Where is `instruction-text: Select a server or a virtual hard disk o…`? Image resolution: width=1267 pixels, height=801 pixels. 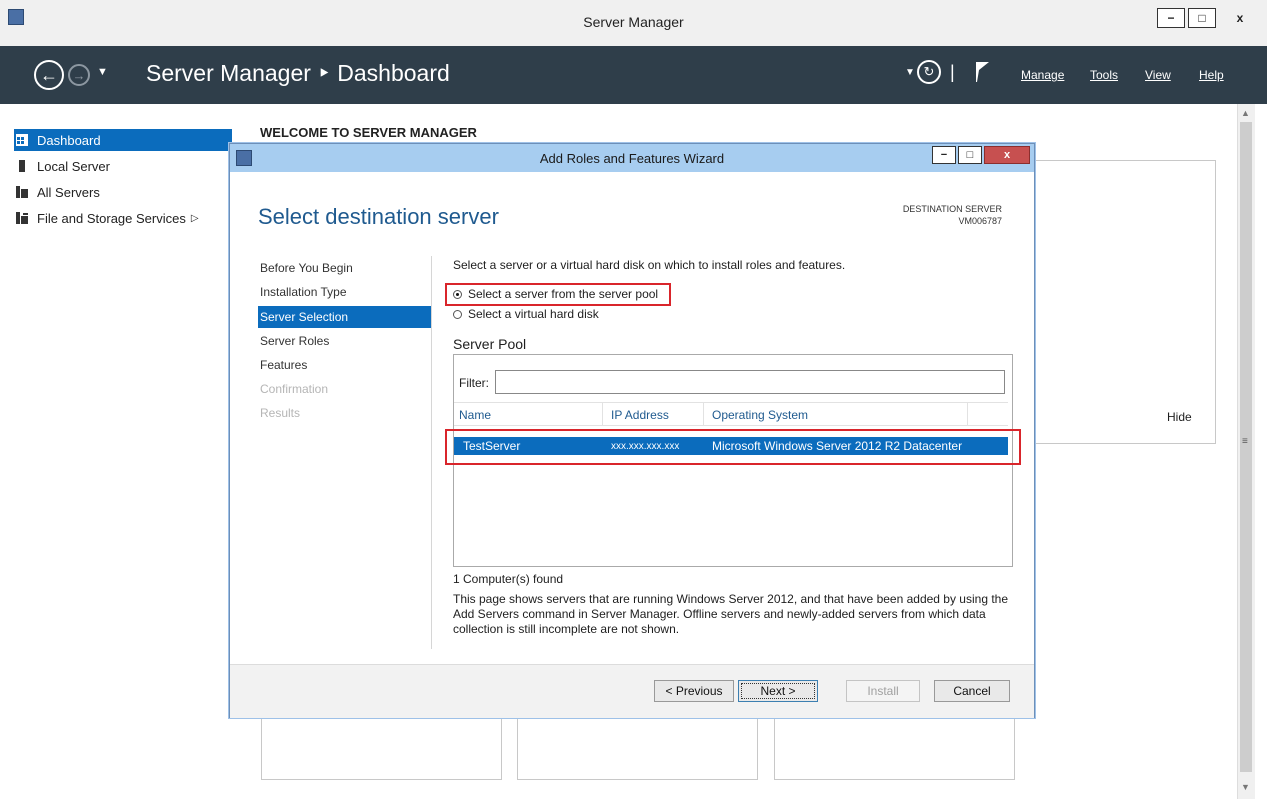
instruction-text: Select a server or a virtual hard disk o… is located at coordinates (649, 265).